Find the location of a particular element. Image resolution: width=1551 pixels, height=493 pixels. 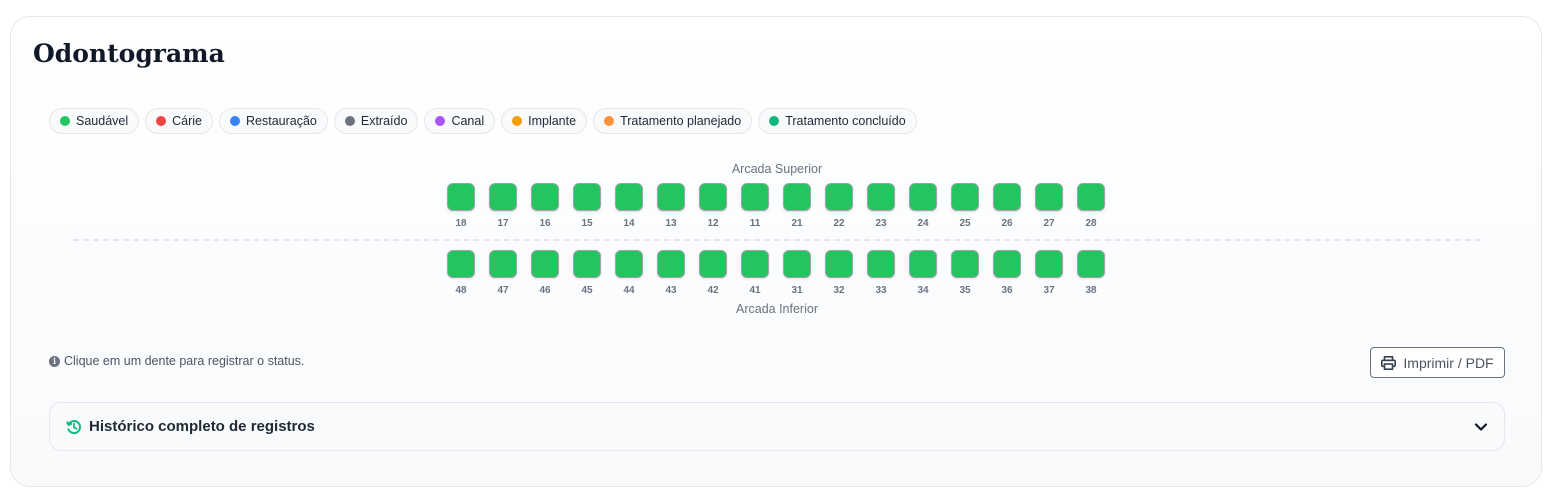

tooth-column: 35 is located at coordinates (965, 273).